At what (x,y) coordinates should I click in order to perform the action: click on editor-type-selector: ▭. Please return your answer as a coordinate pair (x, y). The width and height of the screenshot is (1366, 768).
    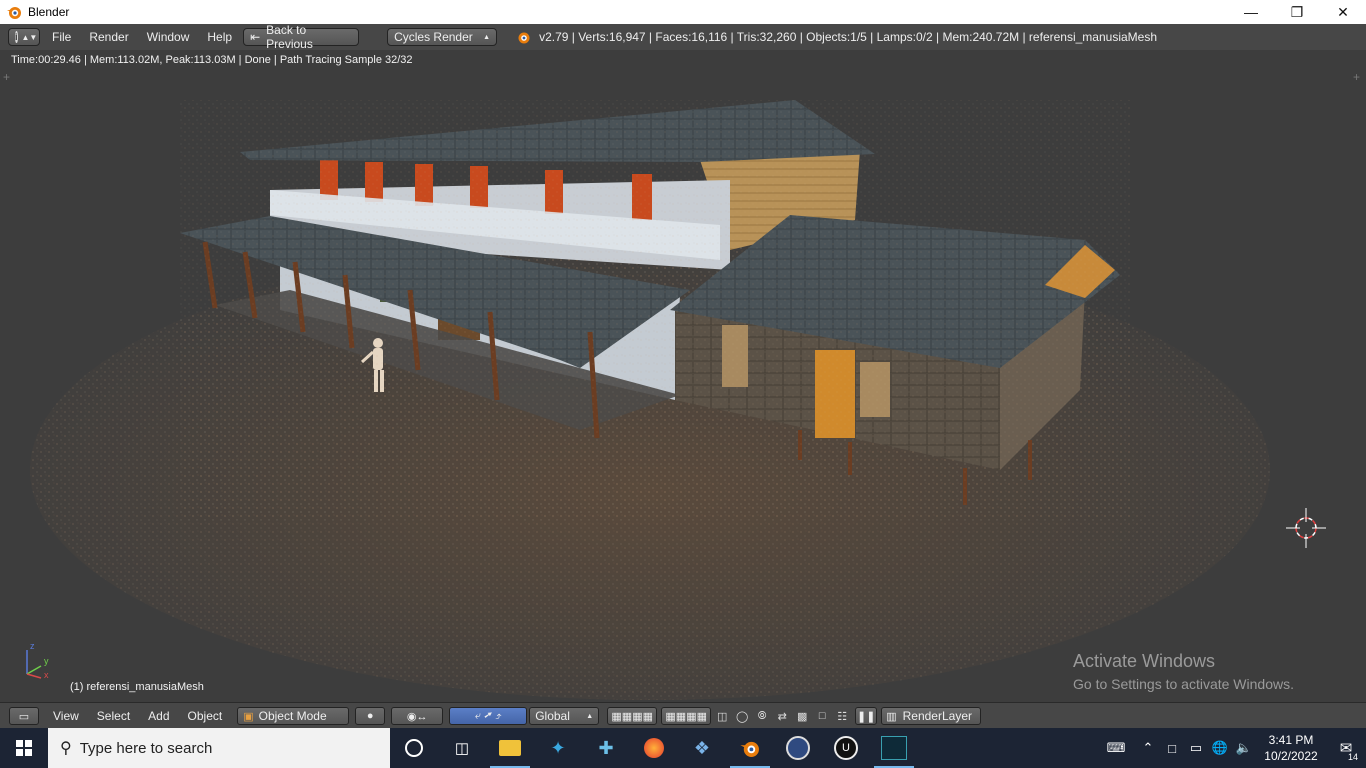
    Looking at the image, I should click on (24, 716).